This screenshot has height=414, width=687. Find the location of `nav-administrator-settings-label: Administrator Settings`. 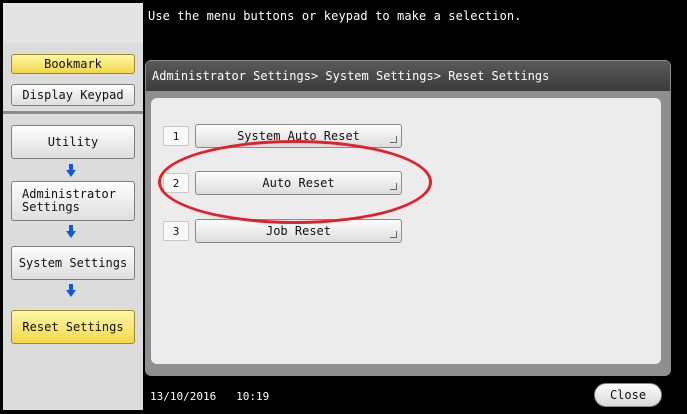

nav-administrator-settings-label: Administrator Settings is located at coordinates (69, 200).